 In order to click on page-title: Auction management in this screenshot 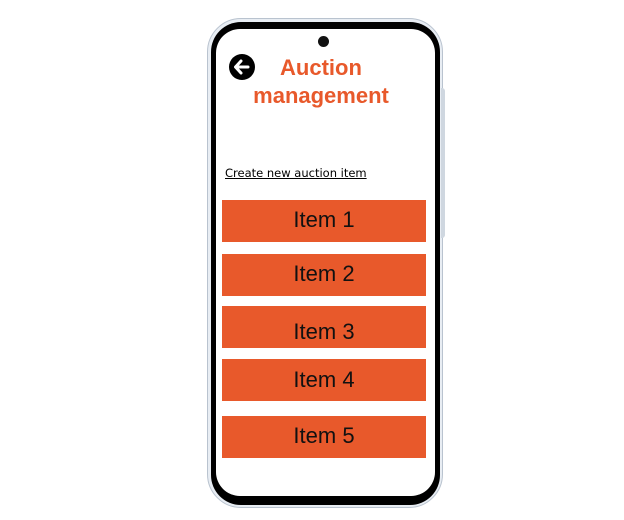, I will do `click(321, 82)`.